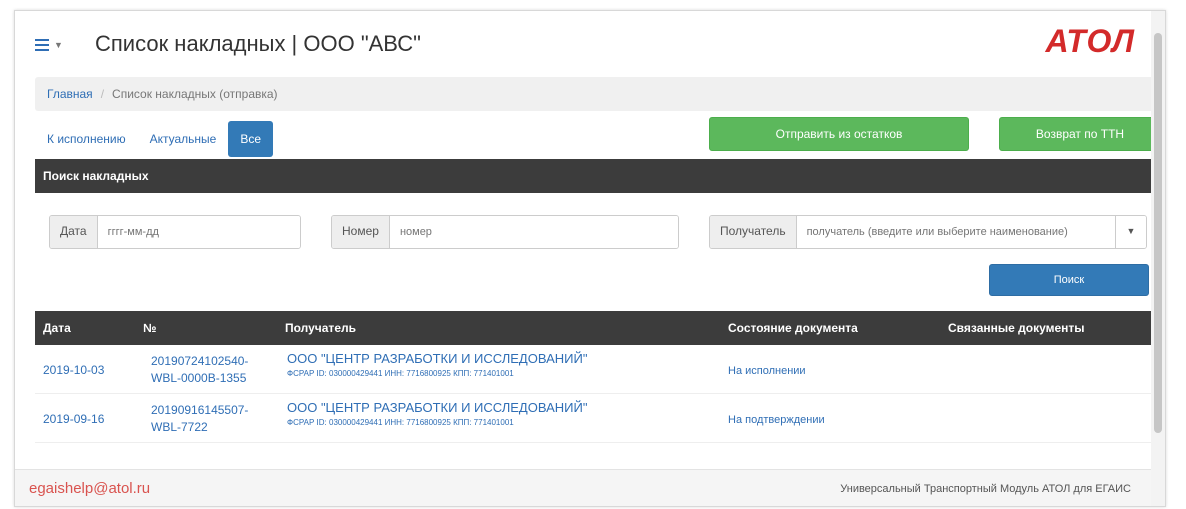 This screenshot has height=509, width=1186. What do you see at coordinates (1130, 232) in the screenshot?
I see `recipient-dropdown-button: ▼` at bounding box center [1130, 232].